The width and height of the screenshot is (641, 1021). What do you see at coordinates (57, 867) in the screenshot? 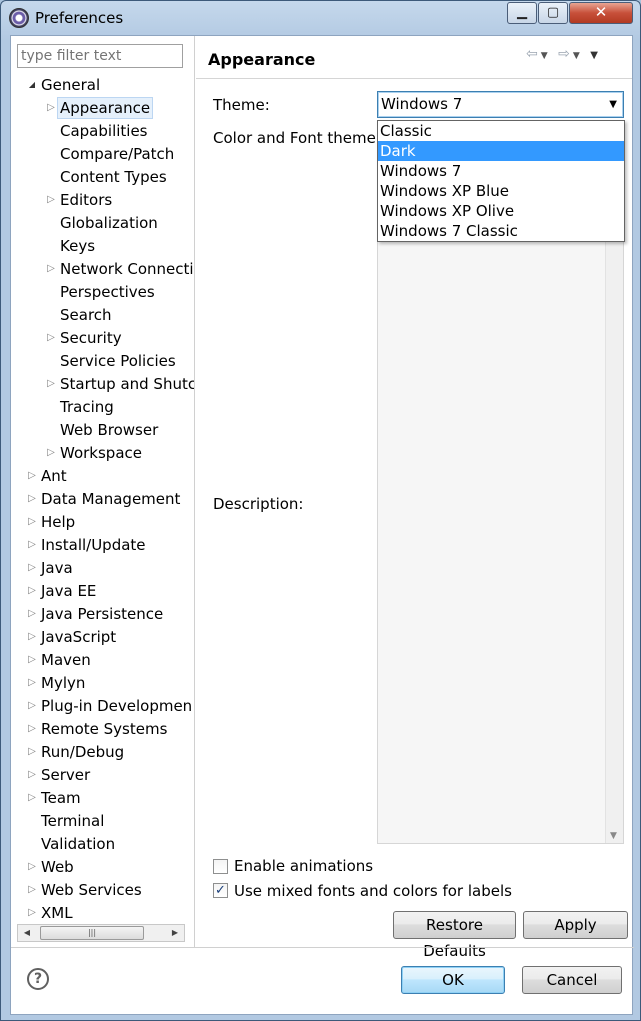
I see `tree-item-label: Web` at bounding box center [57, 867].